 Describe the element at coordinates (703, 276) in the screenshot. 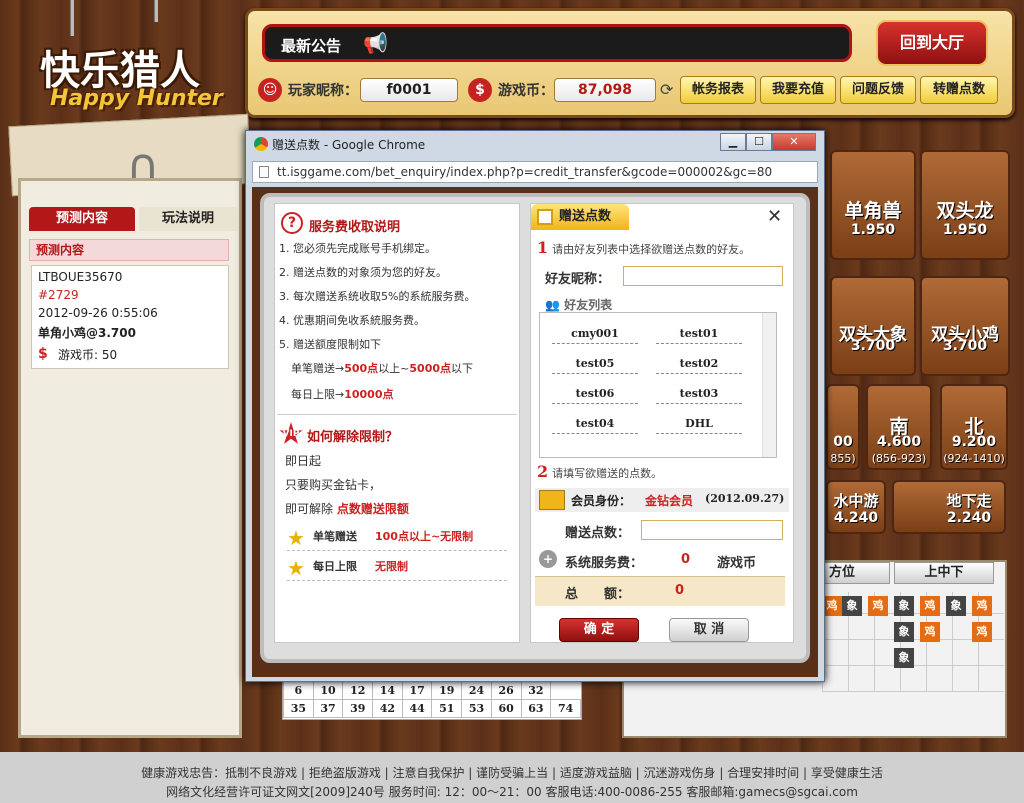

I see `friend-nick-input` at that location.